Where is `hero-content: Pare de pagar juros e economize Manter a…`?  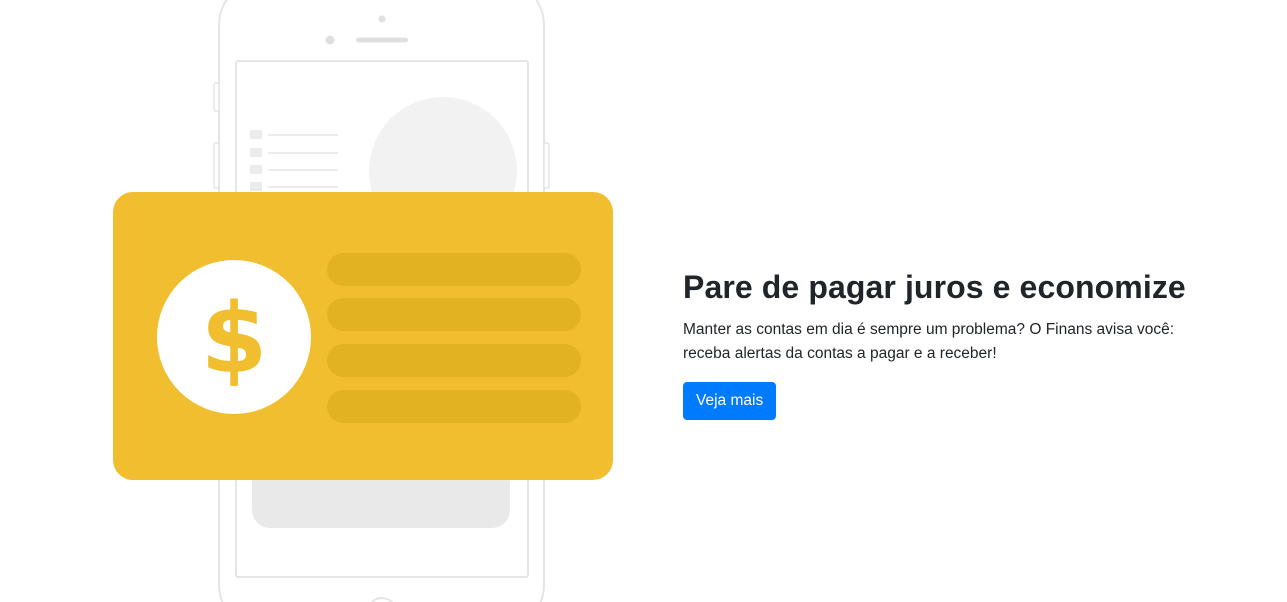 hero-content: Pare de pagar juros e economize Manter a… is located at coordinates (963, 344).